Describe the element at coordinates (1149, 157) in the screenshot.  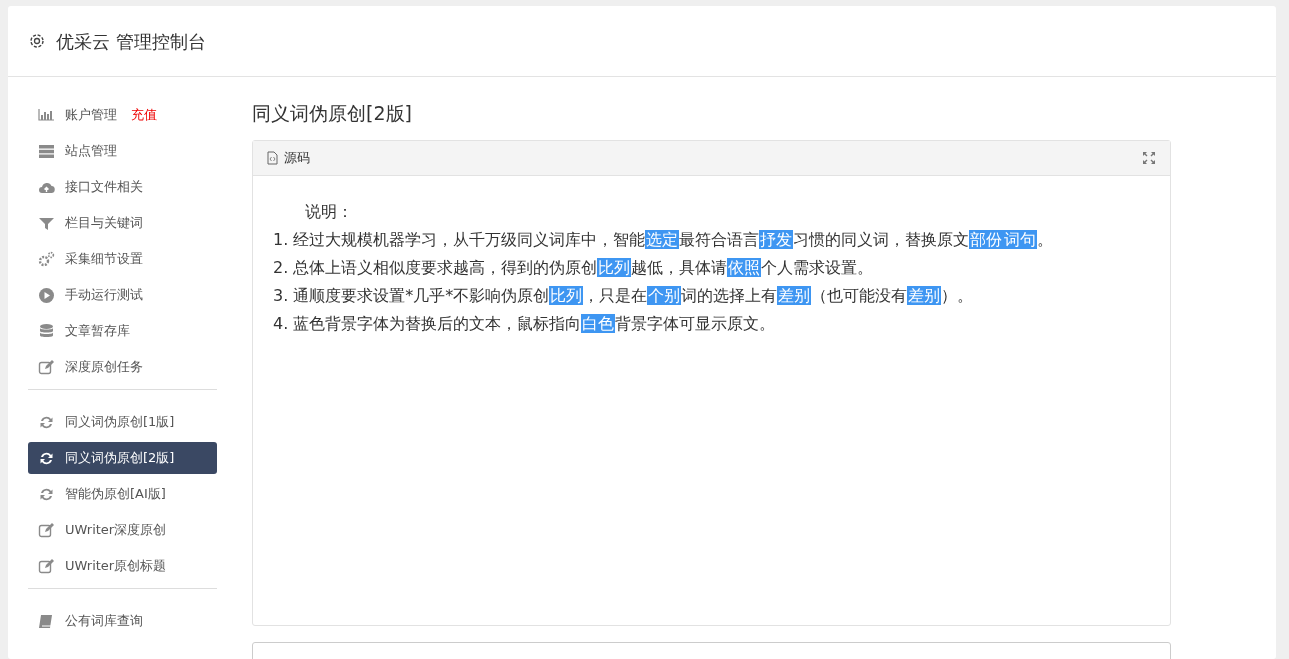
I see `fullscreen-icon` at that location.